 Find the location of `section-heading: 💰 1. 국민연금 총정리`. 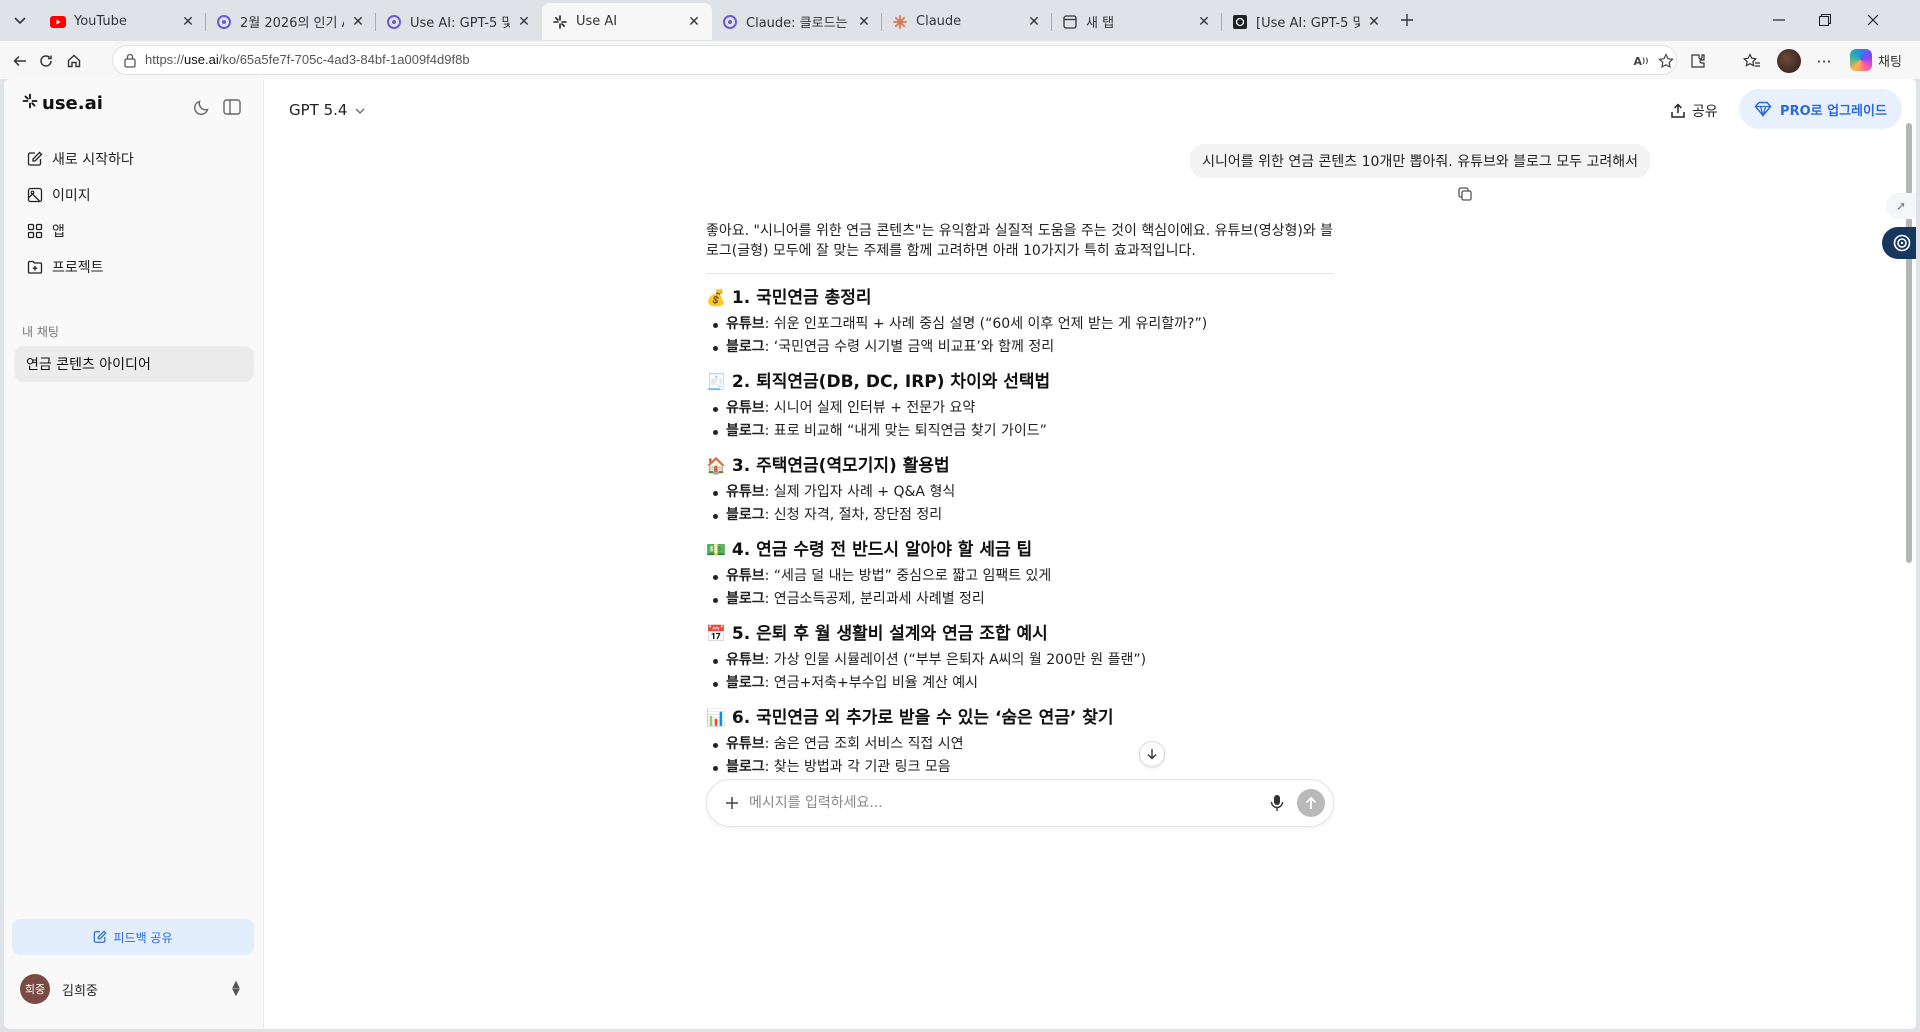

section-heading: 💰 1. 국민연금 총정리 is located at coordinates (1020, 298).